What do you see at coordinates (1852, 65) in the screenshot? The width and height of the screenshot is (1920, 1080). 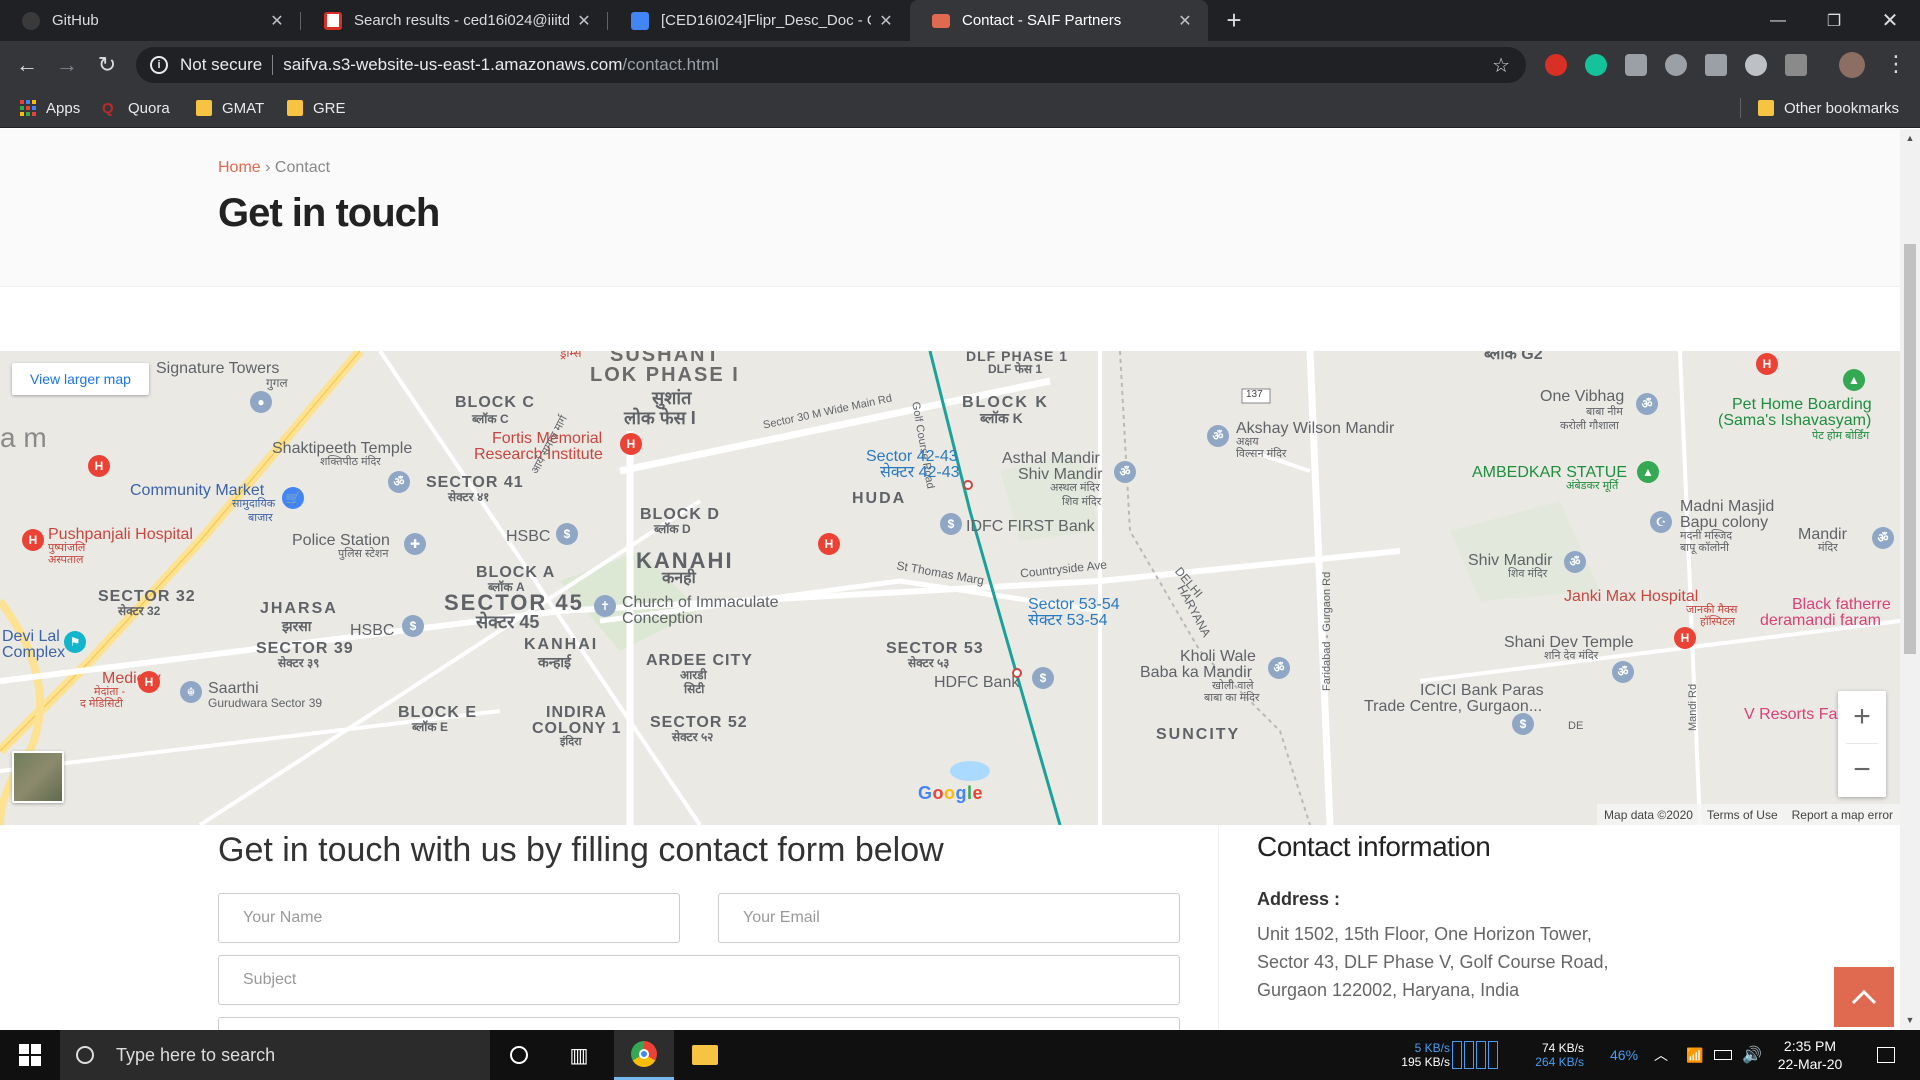 I see `avatar` at bounding box center [1852, 65].